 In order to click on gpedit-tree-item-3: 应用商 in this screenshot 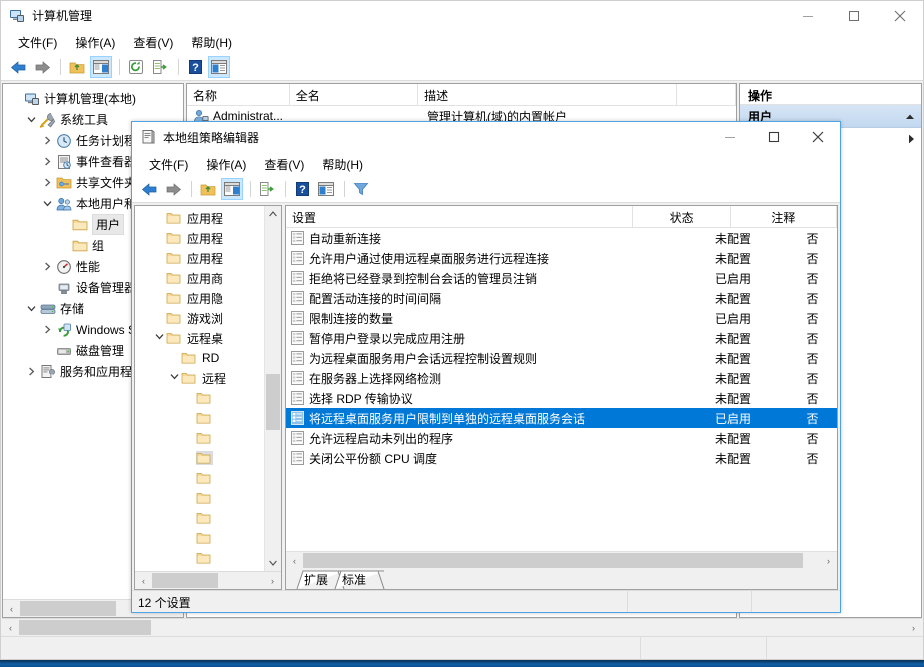, I will do `click(199, 278)`.